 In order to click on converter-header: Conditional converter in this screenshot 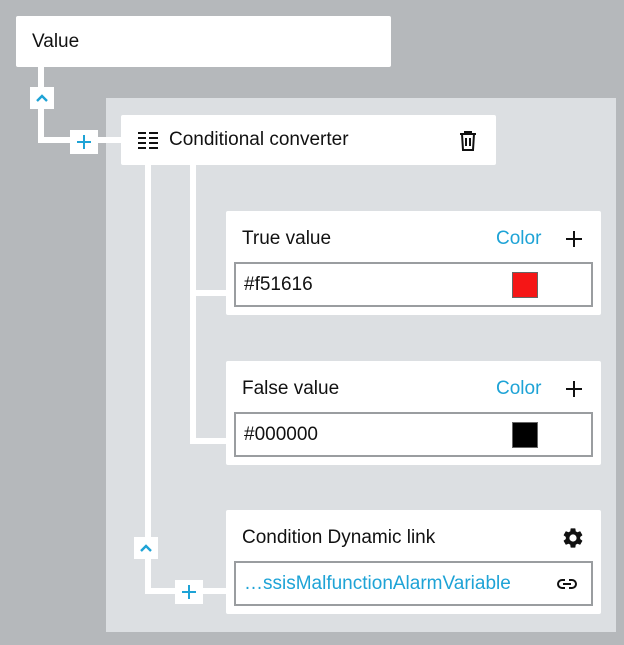, I will do `click(308, 140)`.